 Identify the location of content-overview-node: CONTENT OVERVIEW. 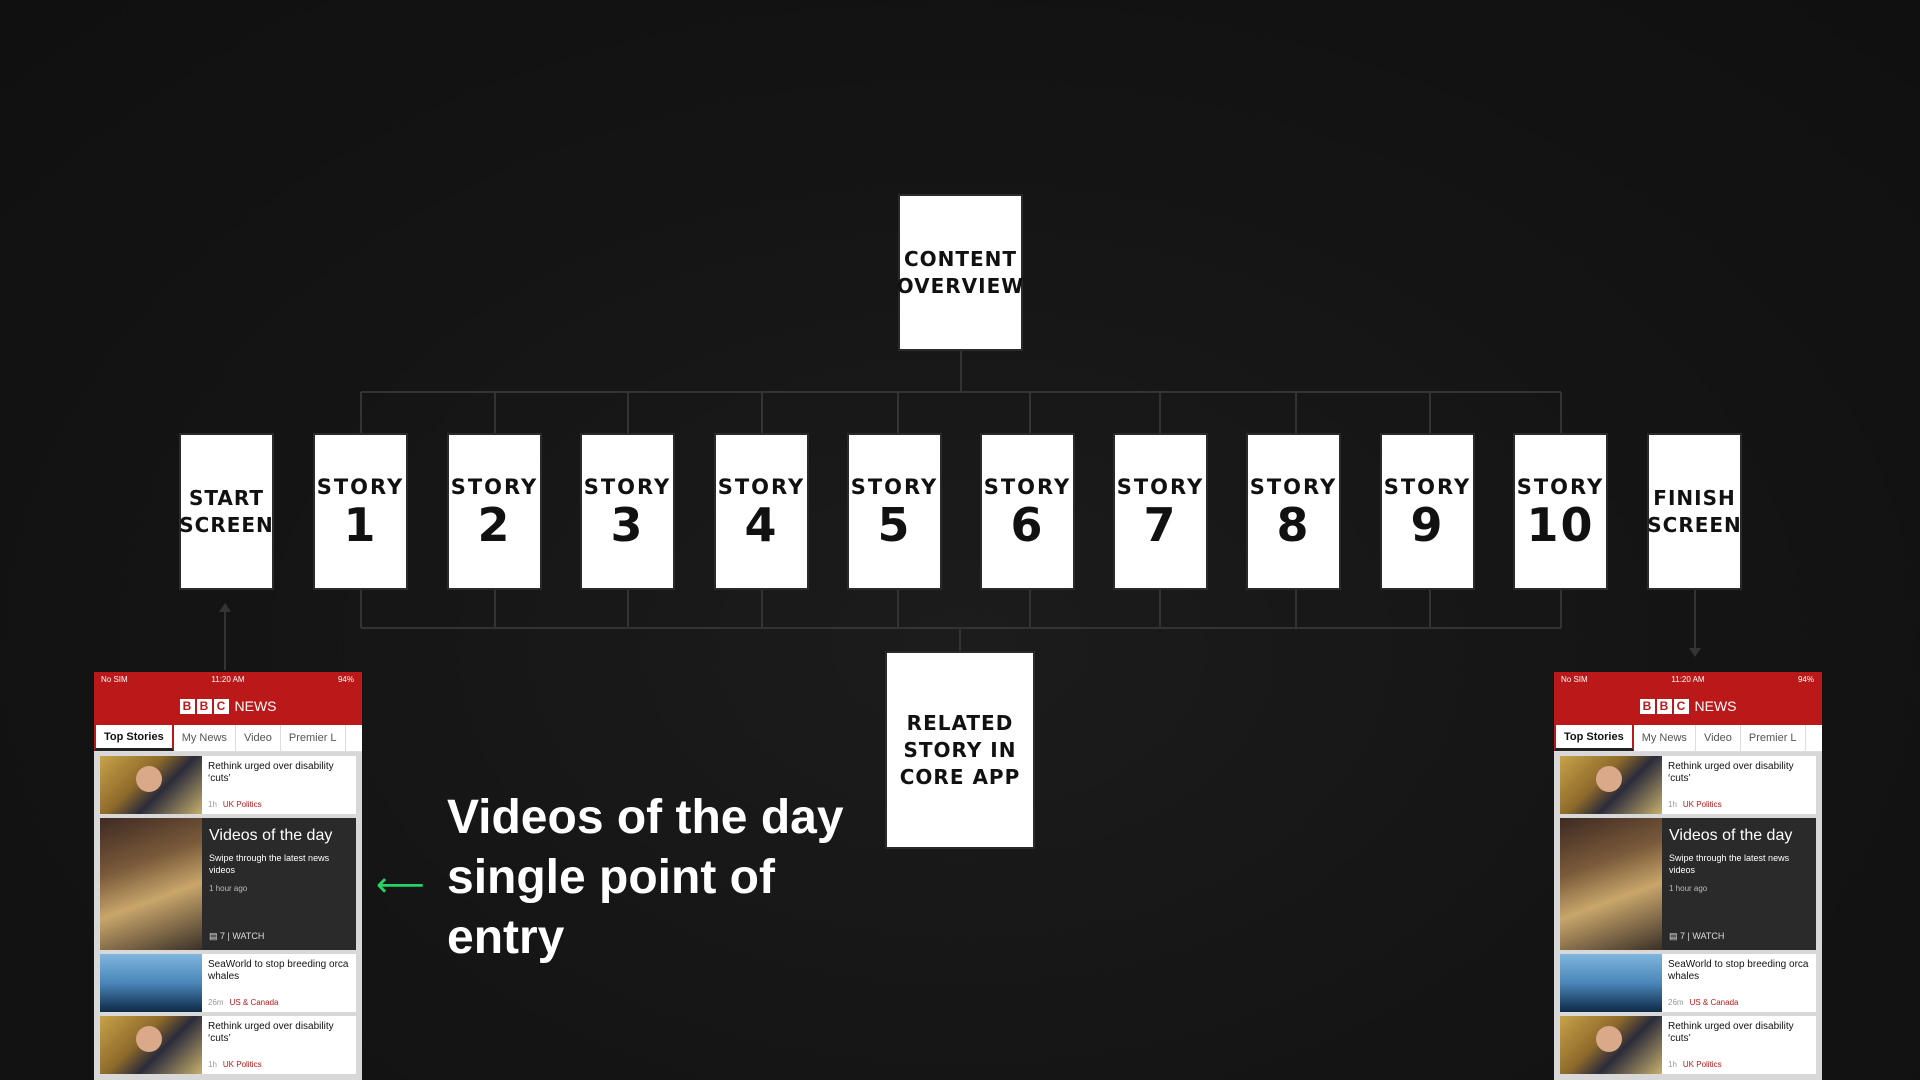
(960, 272).